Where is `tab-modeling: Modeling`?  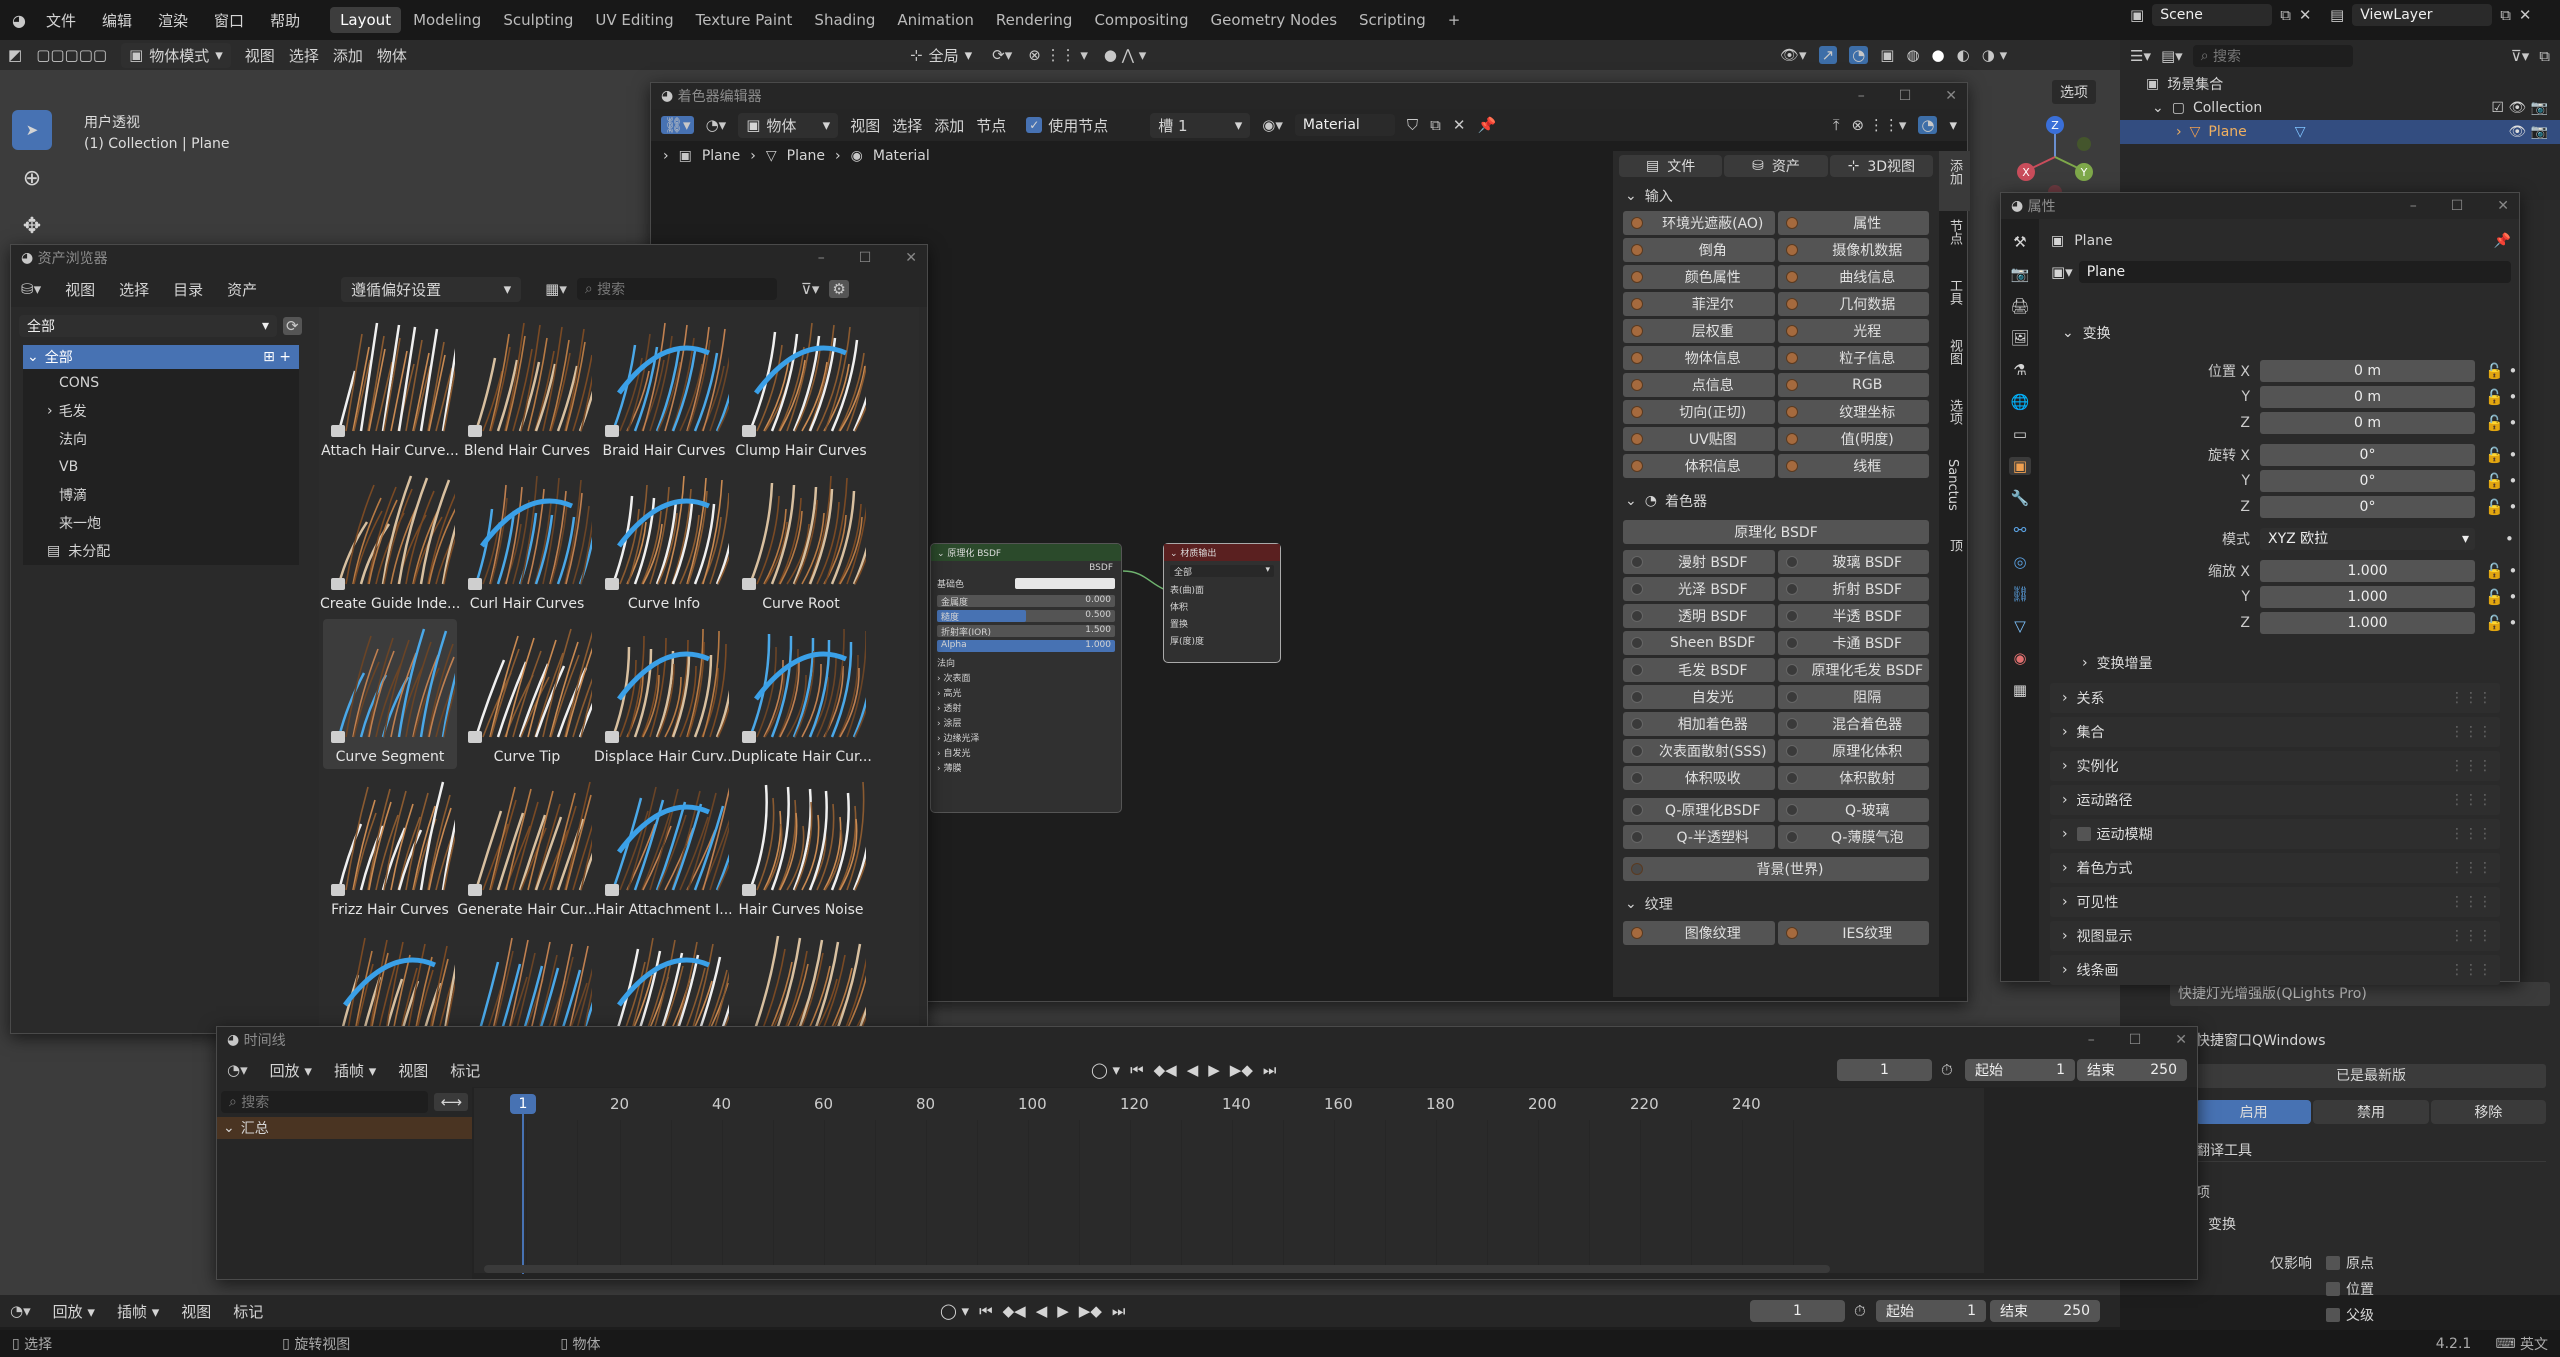 tab-modeling: Modeling is located at coordinates (447, 20).